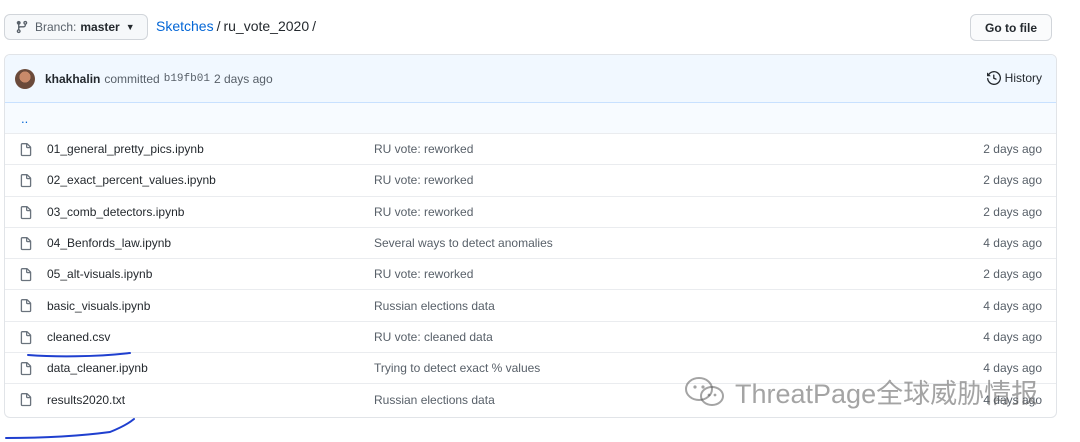  I want to click on file-commit-message-link: RU vote: cleaned data, so click(433, 337).